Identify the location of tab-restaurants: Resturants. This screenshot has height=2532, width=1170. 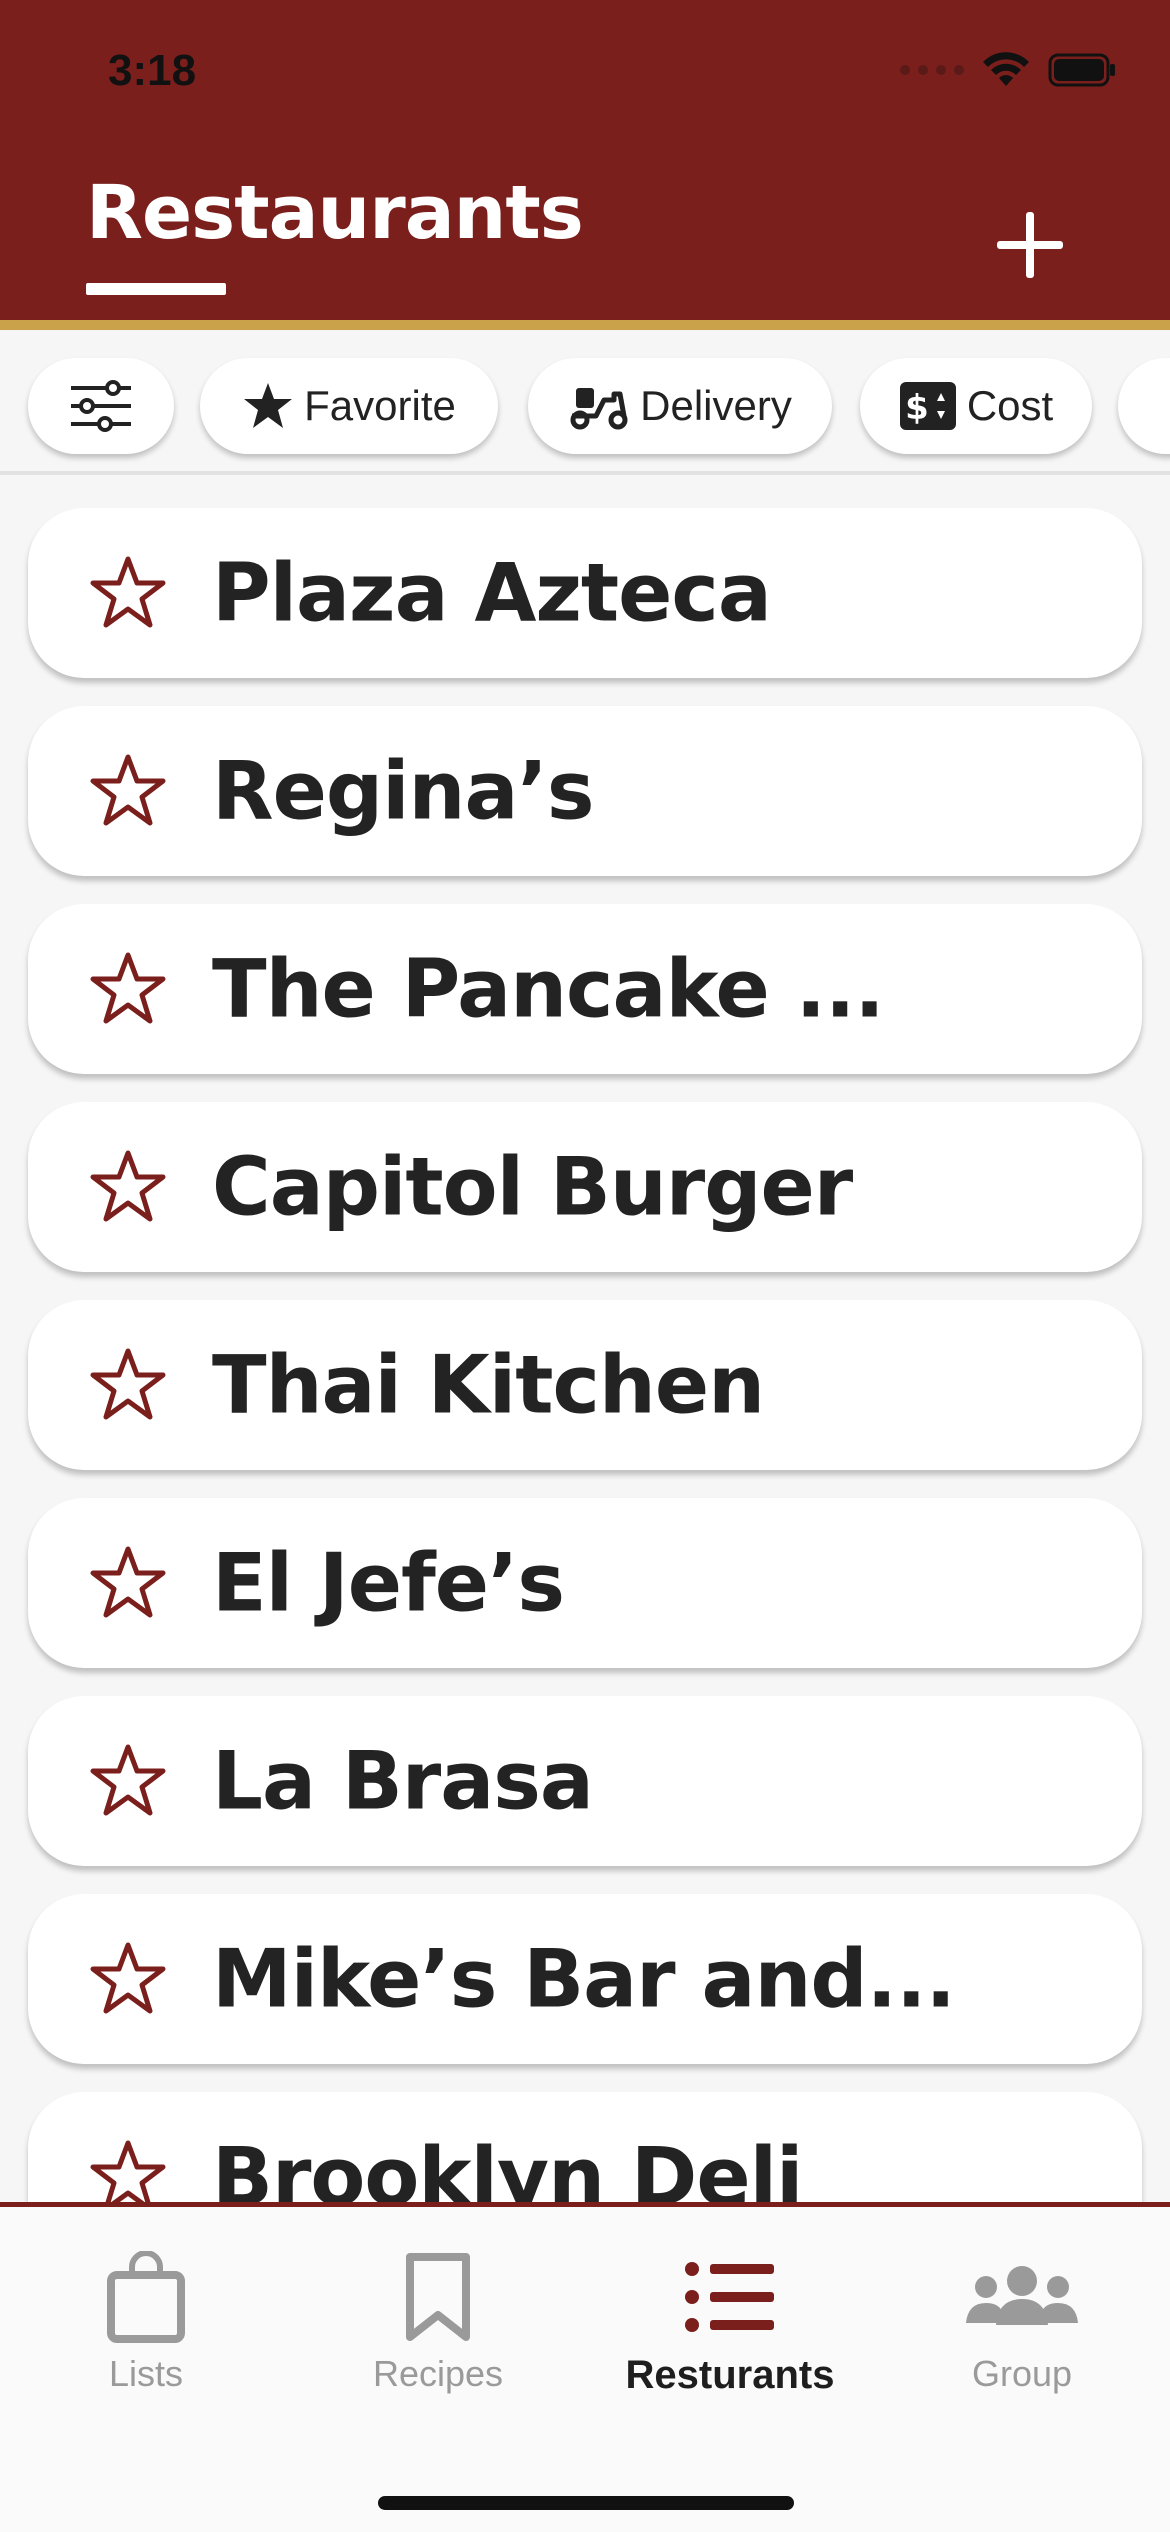
(730, 2322).